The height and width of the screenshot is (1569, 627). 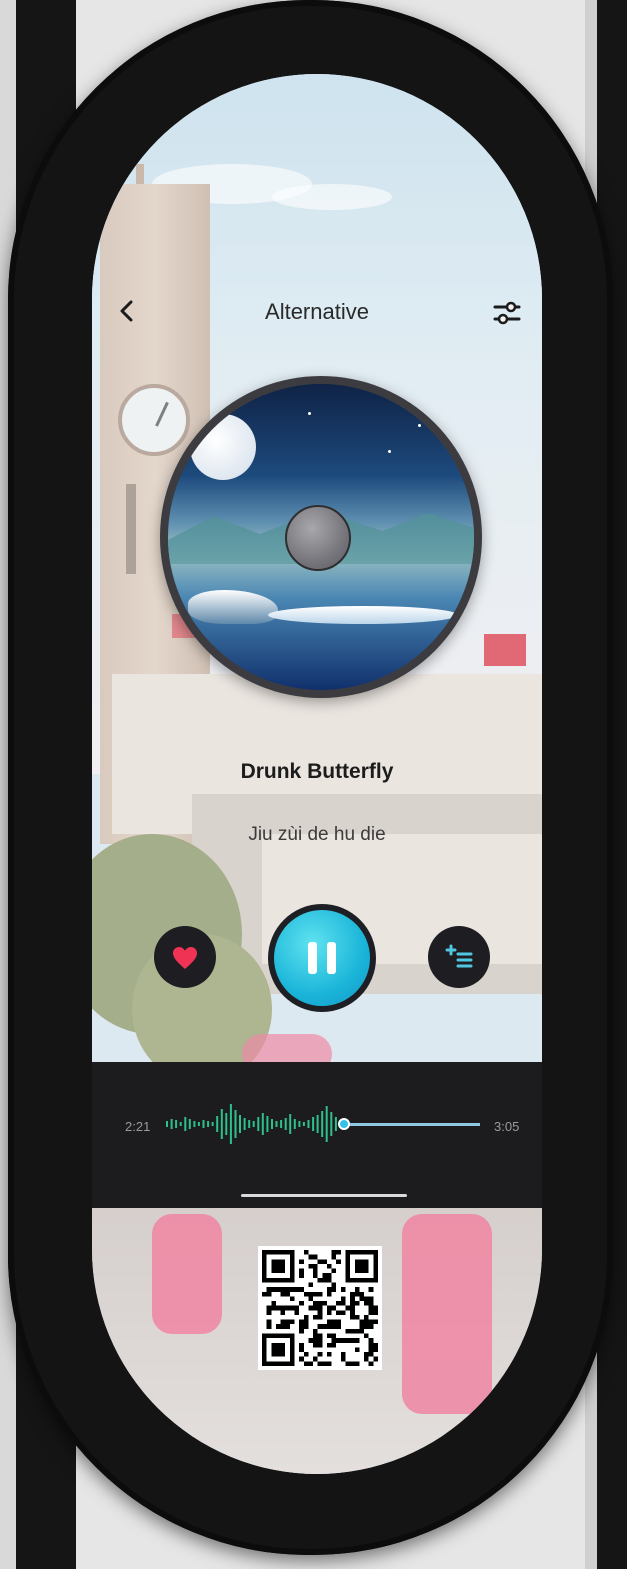 I want to click on back-button, so click(x=127, y=311).